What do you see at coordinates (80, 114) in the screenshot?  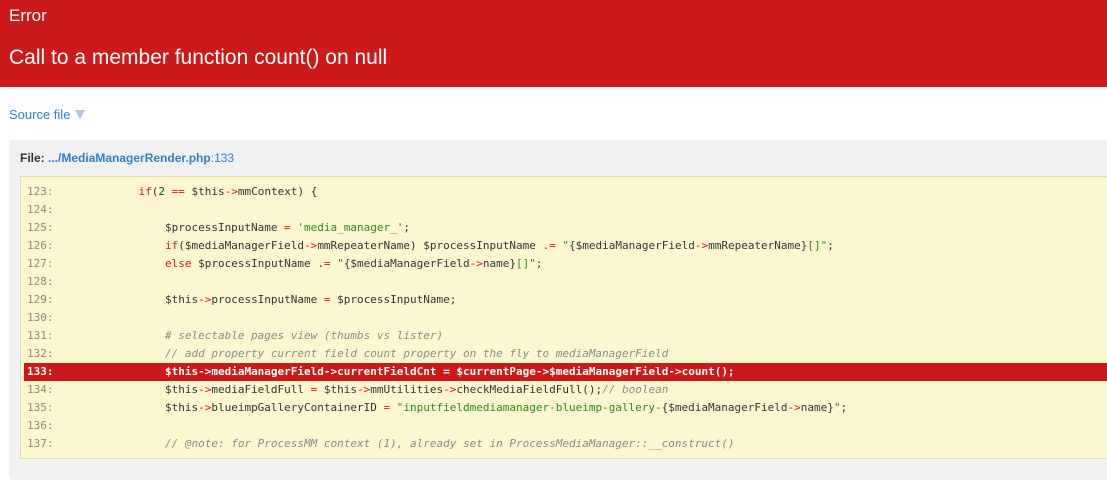 I see `caret-down-icon` at bounding box center [80, 114].